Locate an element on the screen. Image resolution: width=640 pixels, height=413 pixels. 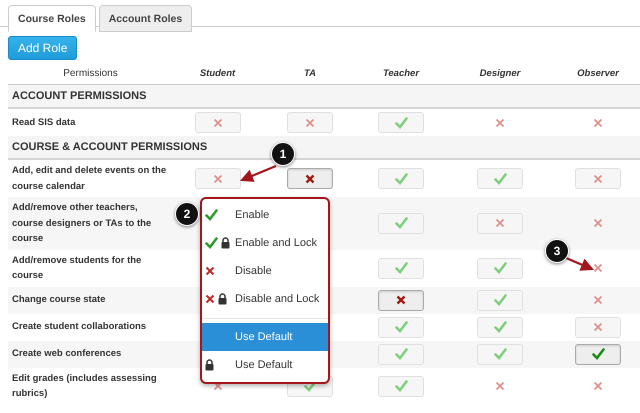
column-header: Teacher is located at coordinates (401, 73).